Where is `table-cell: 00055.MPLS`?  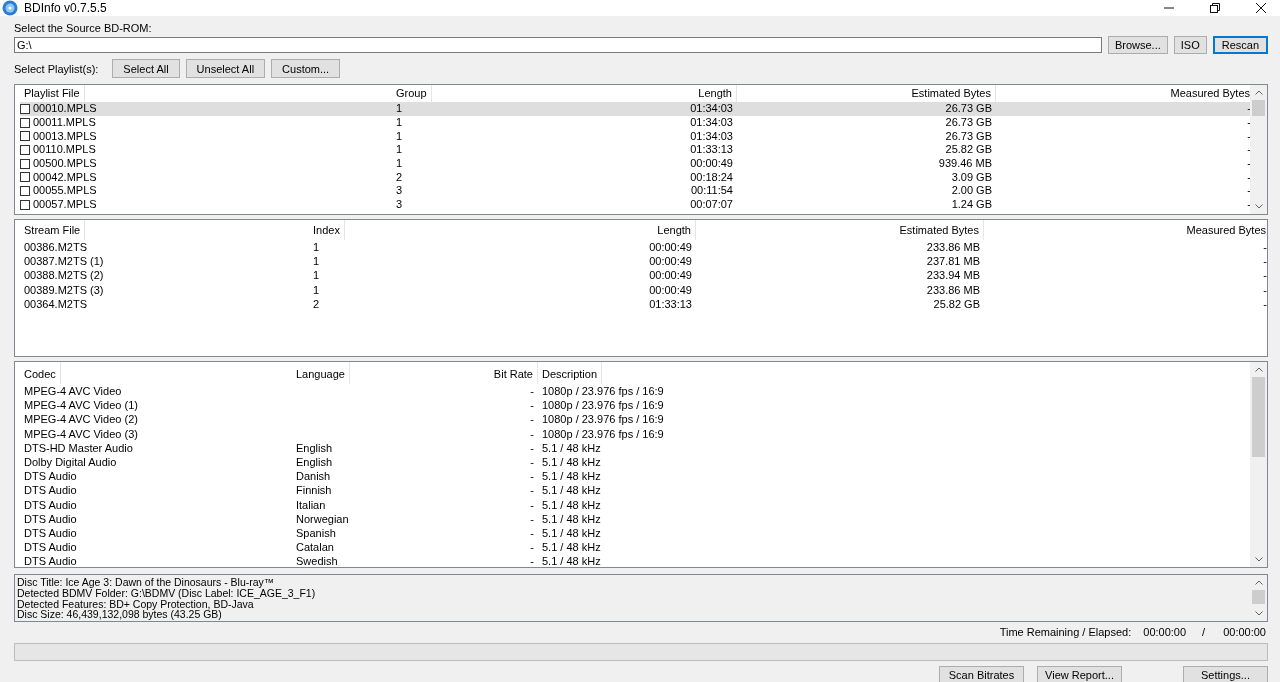 table-cell: 00055.MPLS is located at coordinates (65, 191).